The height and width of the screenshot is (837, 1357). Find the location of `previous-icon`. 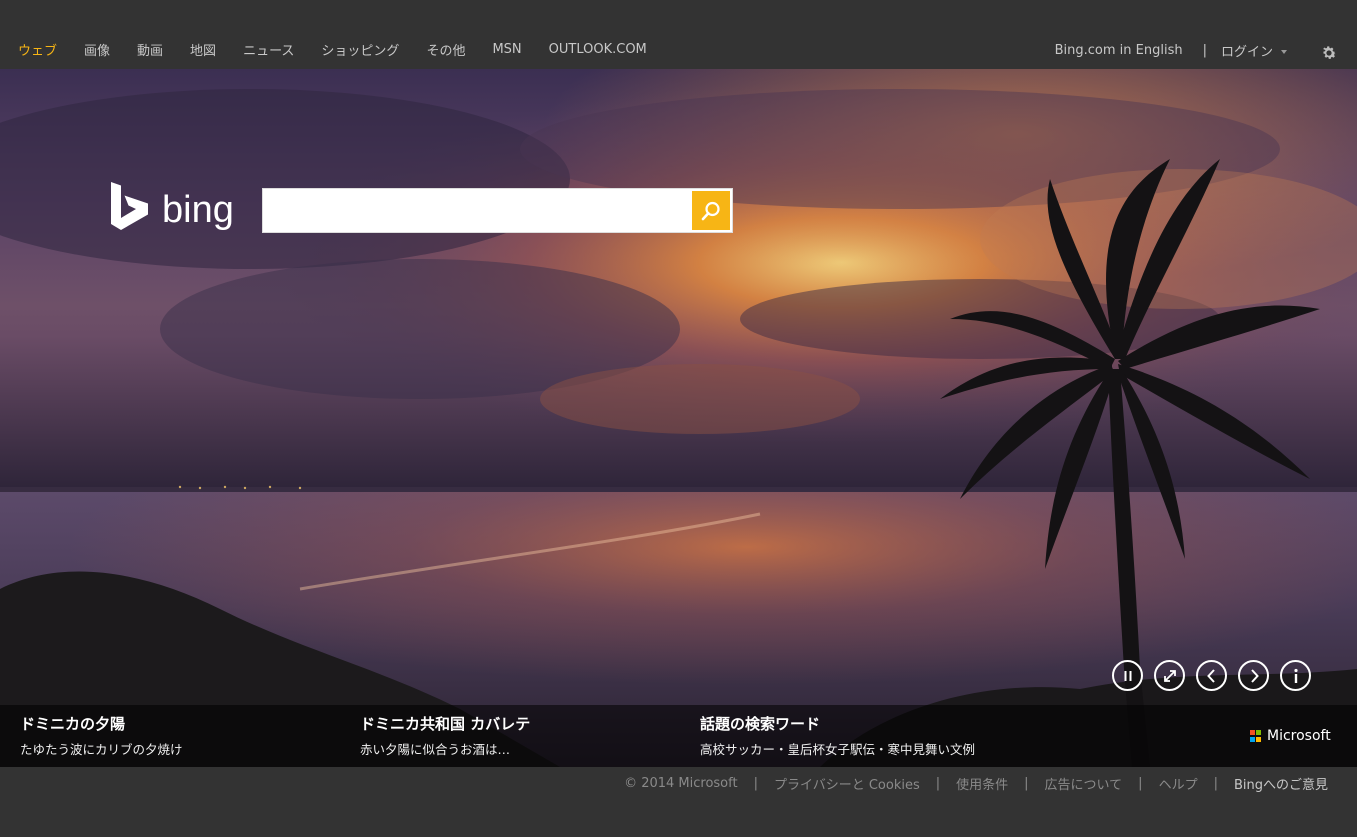

previous-icon is located at coordinates (1210, 675).